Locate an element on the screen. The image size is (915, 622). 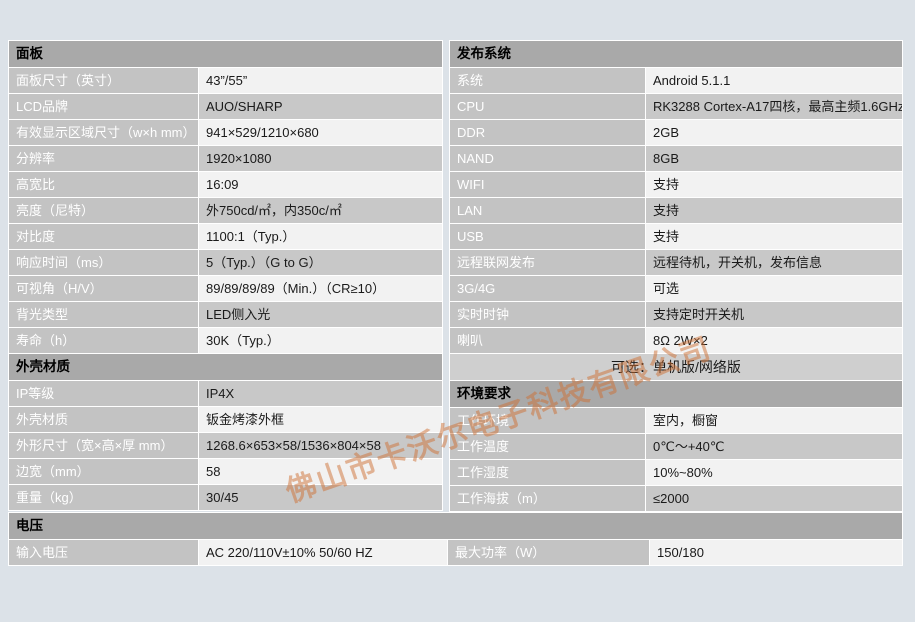
row-value: 30K（Typ.） is located at coordinates (320, 340).